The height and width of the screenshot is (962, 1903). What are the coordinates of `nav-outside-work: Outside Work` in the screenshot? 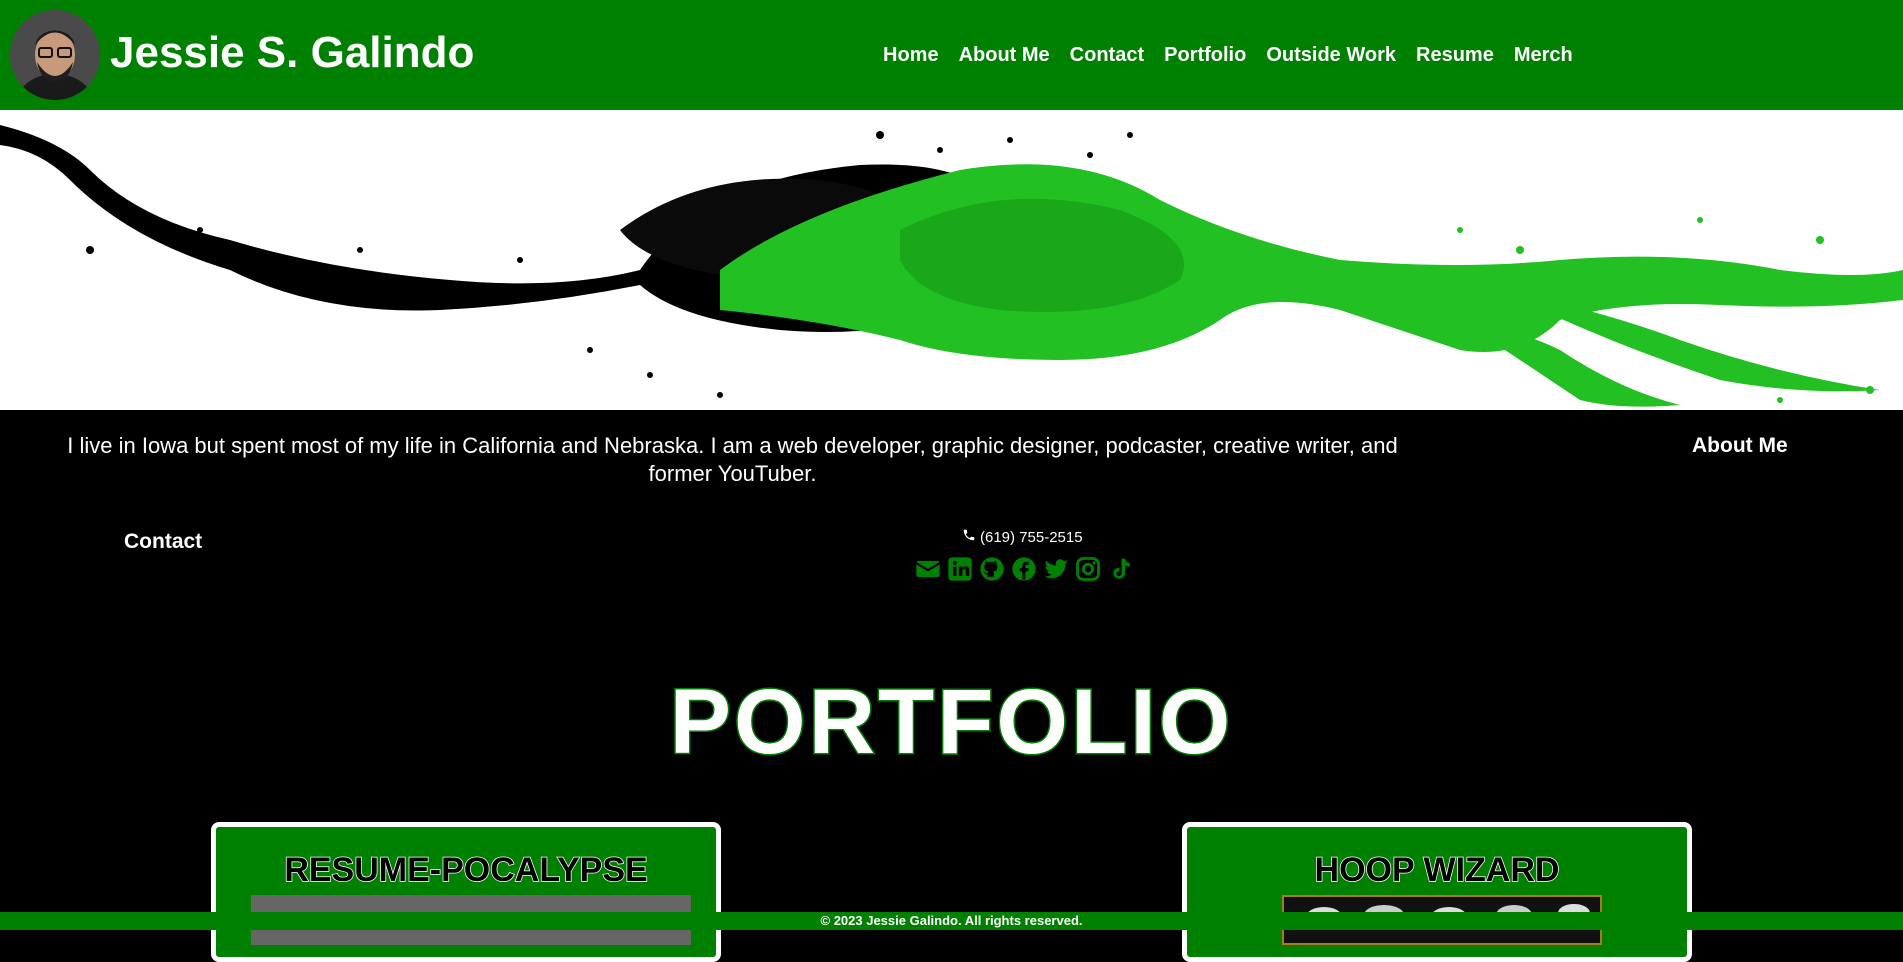 It's located at (1331, 55).